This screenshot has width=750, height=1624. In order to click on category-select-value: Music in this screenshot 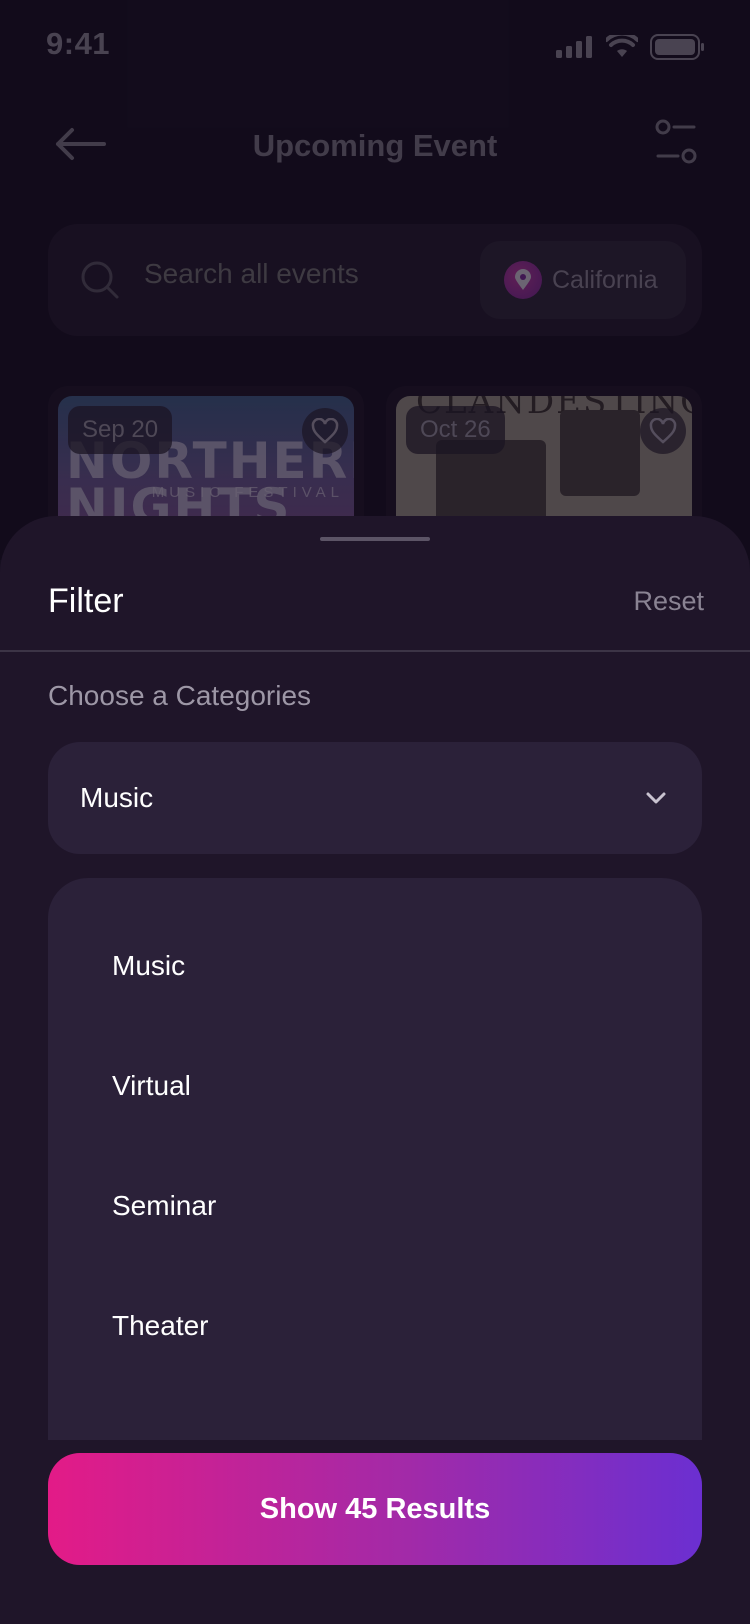, I will do `click(117, 797)`.